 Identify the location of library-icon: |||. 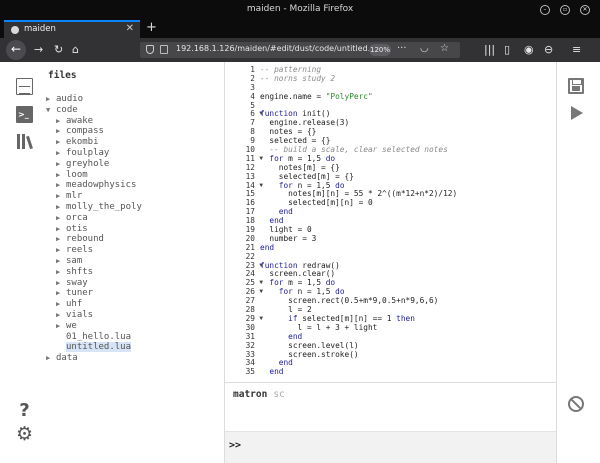
(489, 50).